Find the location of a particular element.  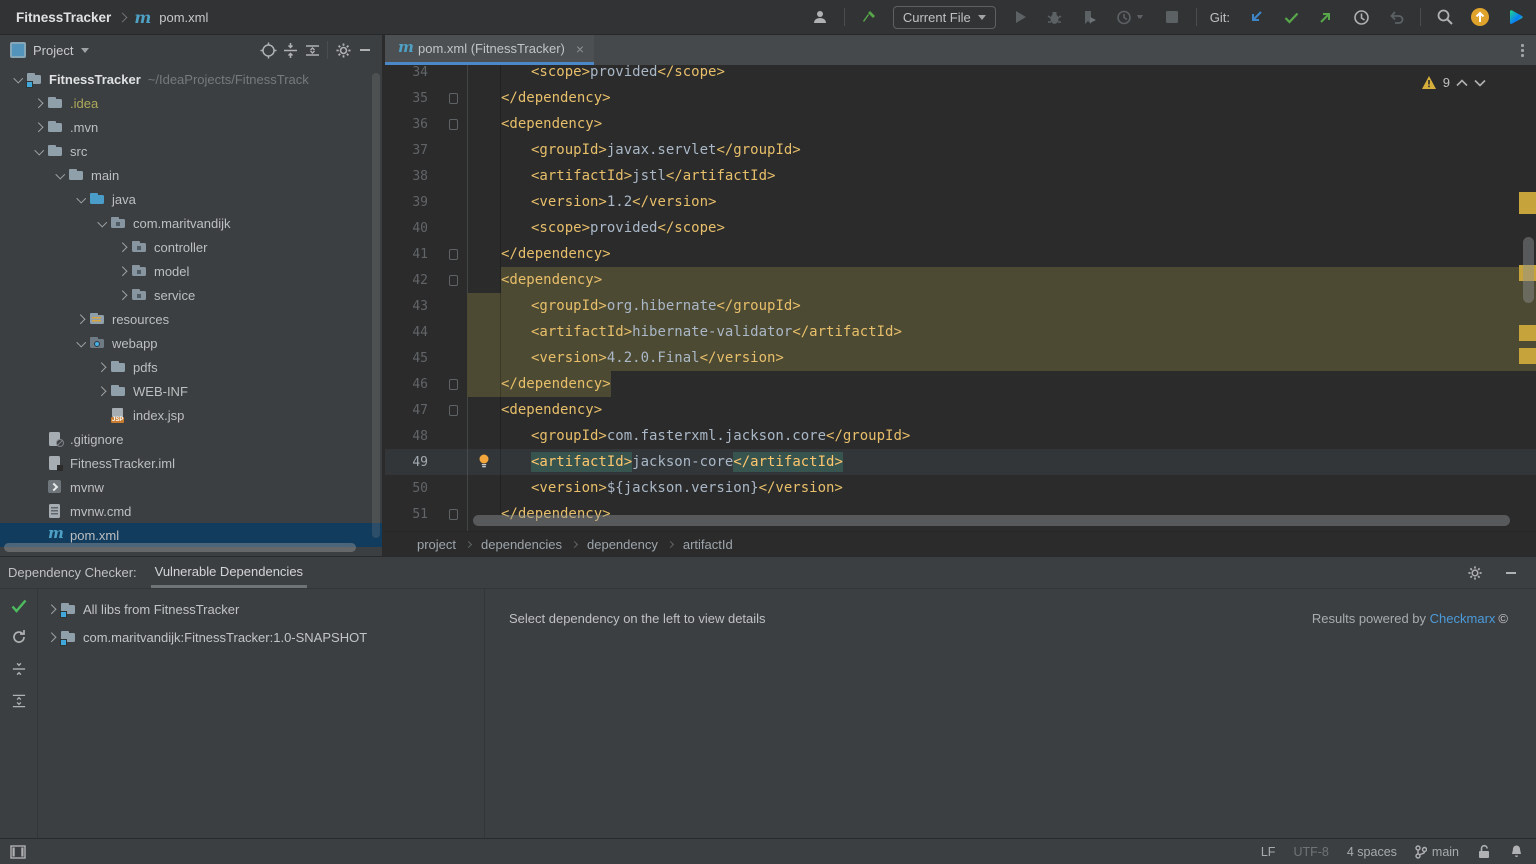

line-number: 51 is located at coordinates (412, 514).